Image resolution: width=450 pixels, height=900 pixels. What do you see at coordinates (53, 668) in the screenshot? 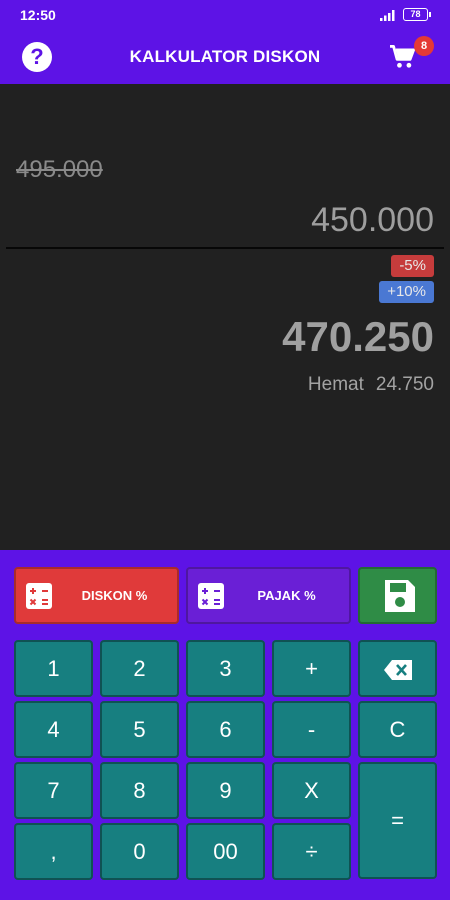
I see `key-1: 1` at bounding box center [53, 668].